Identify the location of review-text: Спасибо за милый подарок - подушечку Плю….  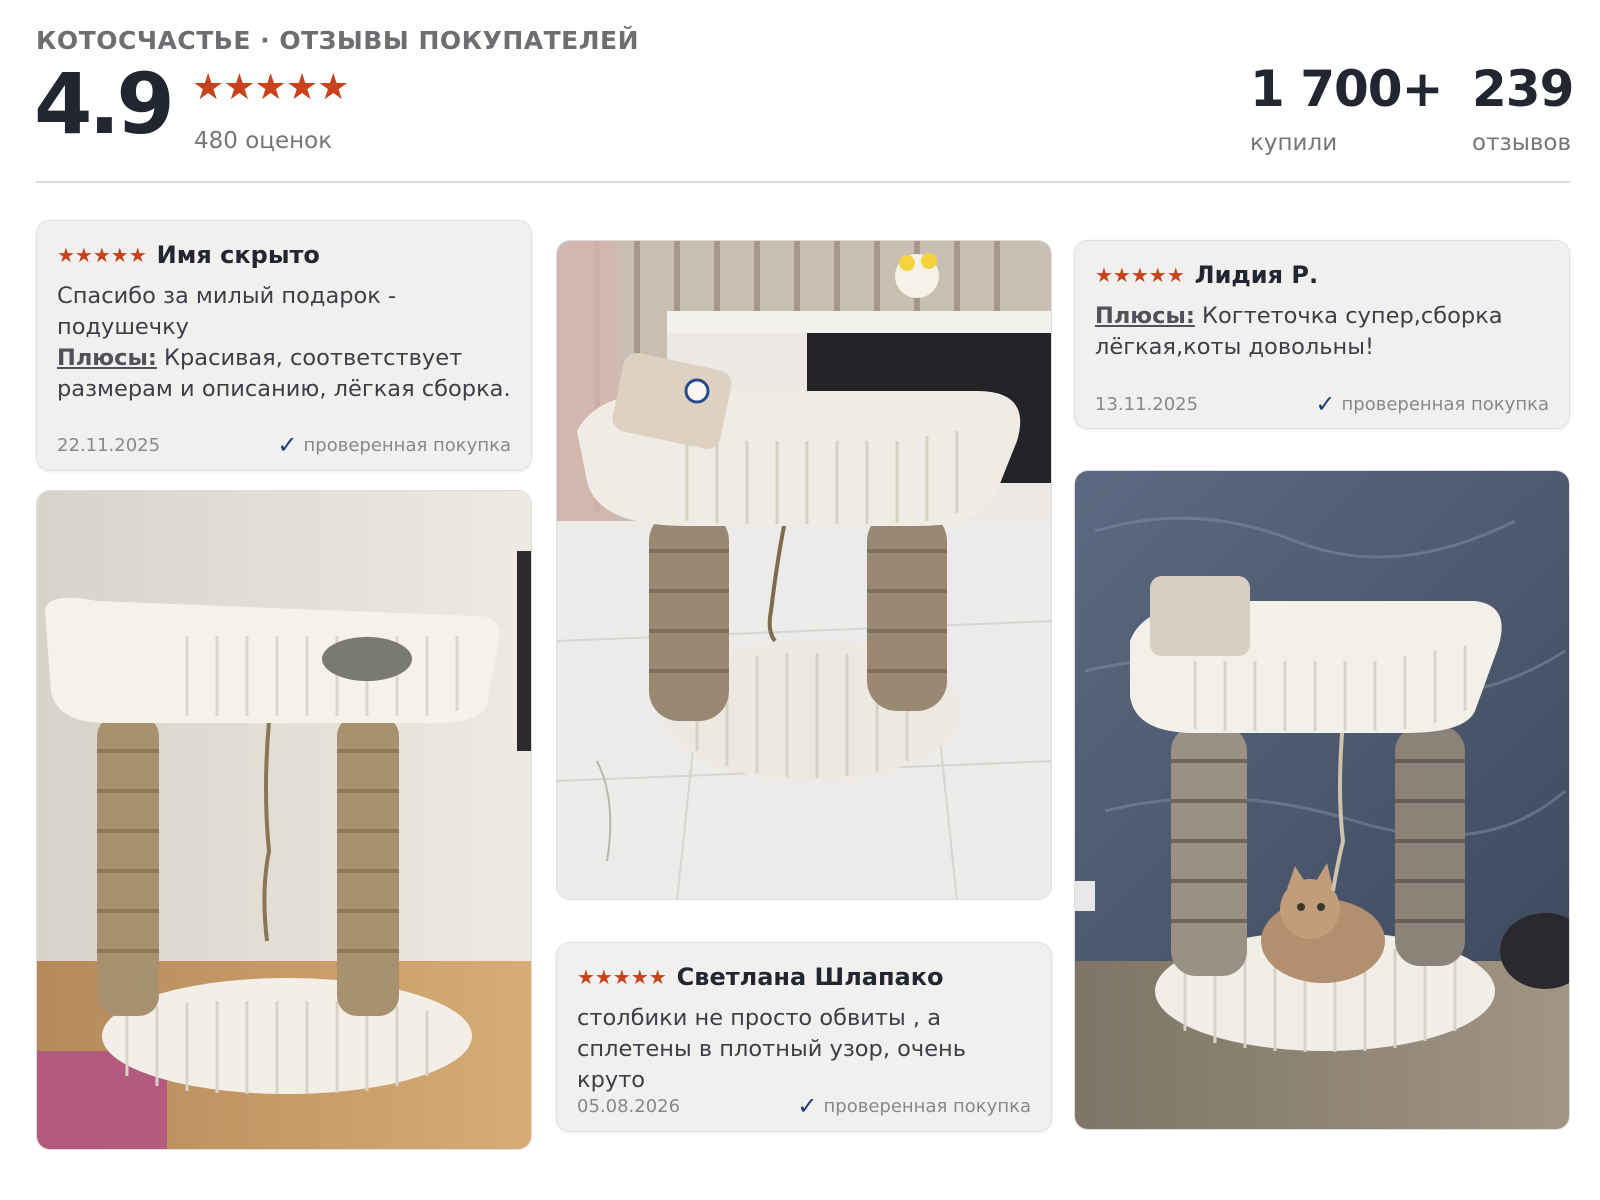
(285, 343).